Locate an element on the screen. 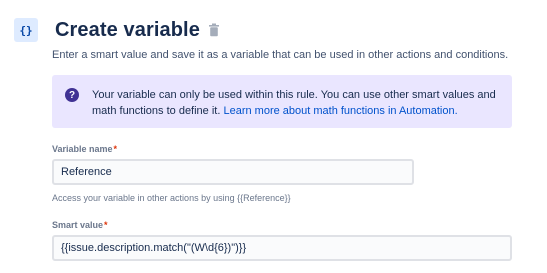 The width and height of the screenshot is (547, 273). smart-value-input is located at coordinates (282, 248).